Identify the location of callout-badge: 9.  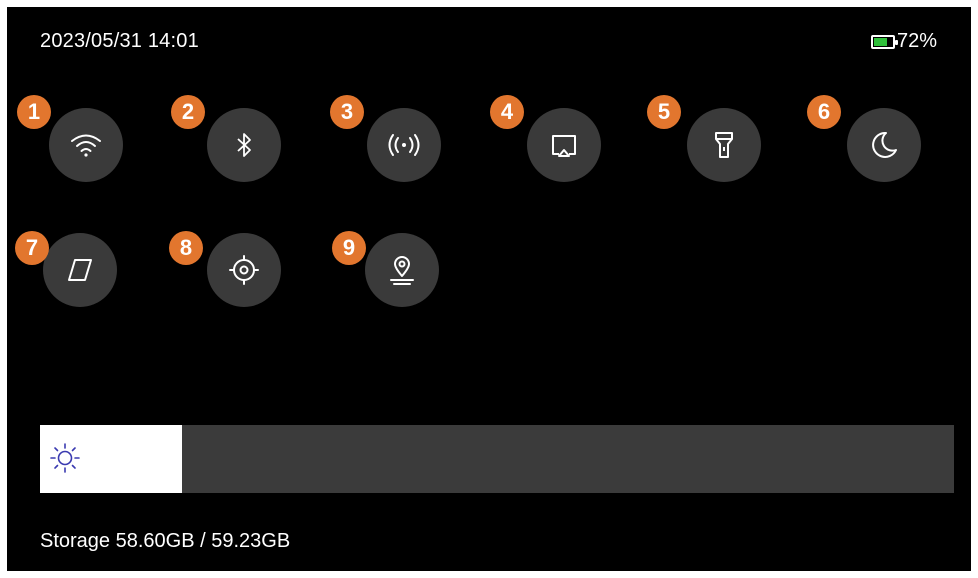
(349, 248).